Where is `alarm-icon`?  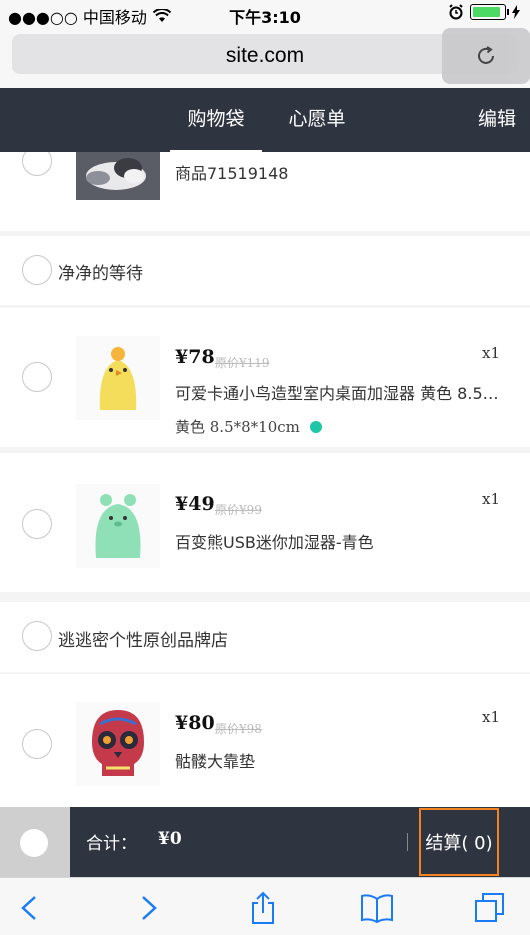 alarm-icon is located at coordinates (456, 12).